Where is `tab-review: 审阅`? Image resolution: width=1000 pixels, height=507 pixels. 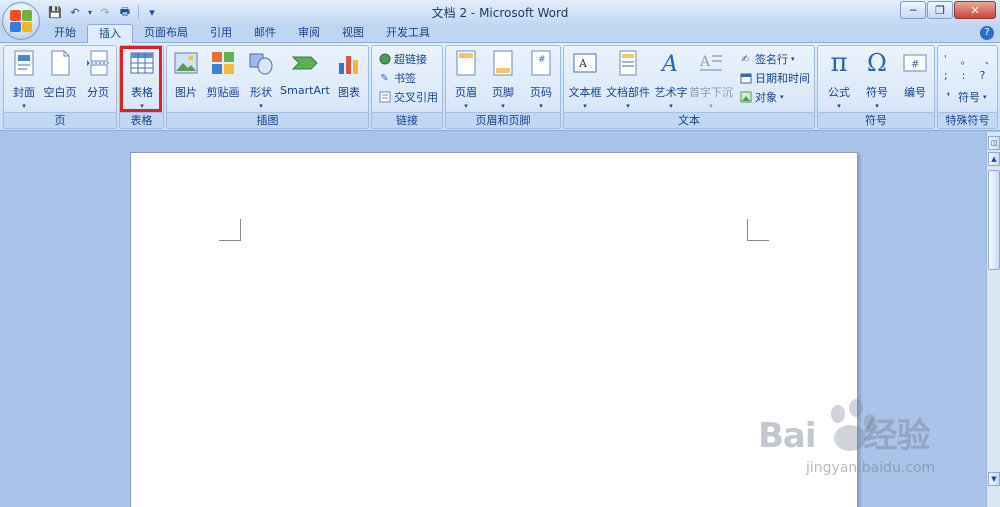 tab-review: 审阅 is located at coordinates (309, 33).